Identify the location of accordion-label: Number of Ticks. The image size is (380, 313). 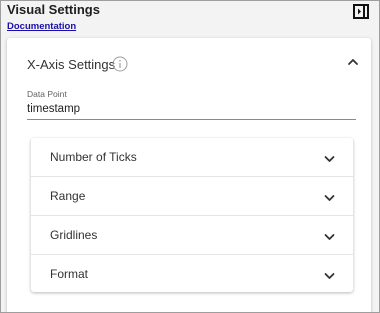
(93, 157).